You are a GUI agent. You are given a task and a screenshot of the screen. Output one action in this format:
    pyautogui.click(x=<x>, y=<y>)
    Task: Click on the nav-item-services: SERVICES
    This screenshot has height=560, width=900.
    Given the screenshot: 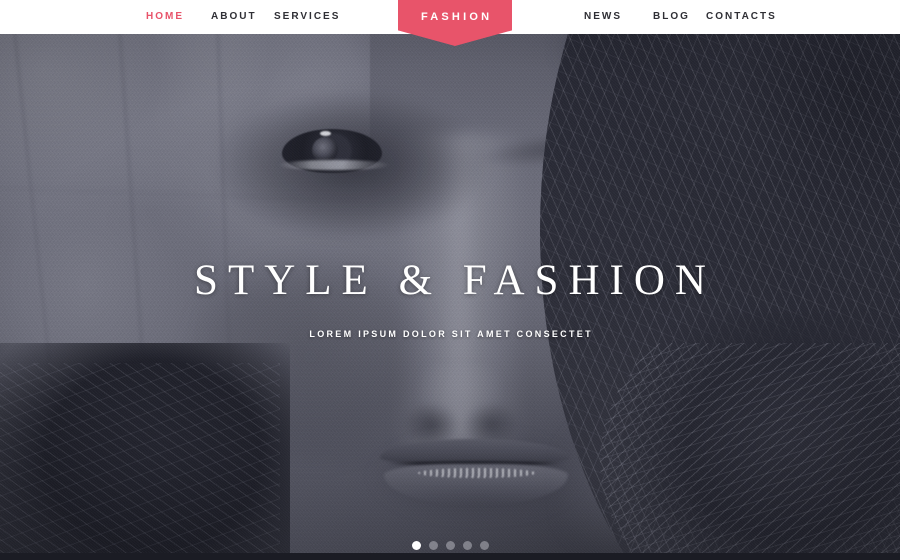 What is the action you would take?
    pyautogui.click(x=307, y=16)
    